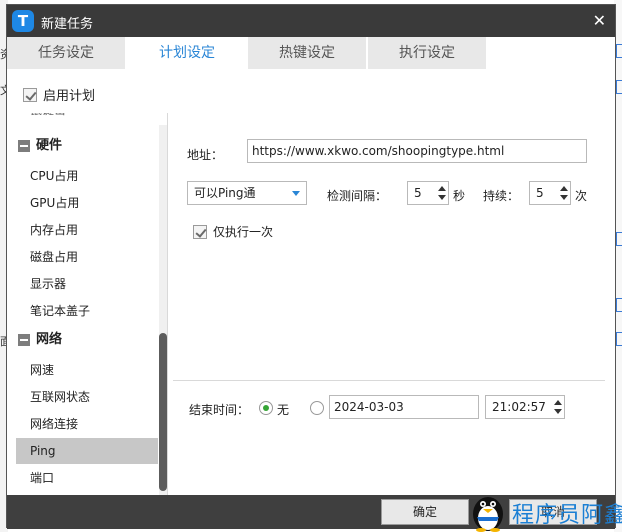 The height and width of the screenshot is (532, 622). Describe the element at coordinates (219, 410) in the screenshot. I see `end-time-label: 结束时间：` at that location.